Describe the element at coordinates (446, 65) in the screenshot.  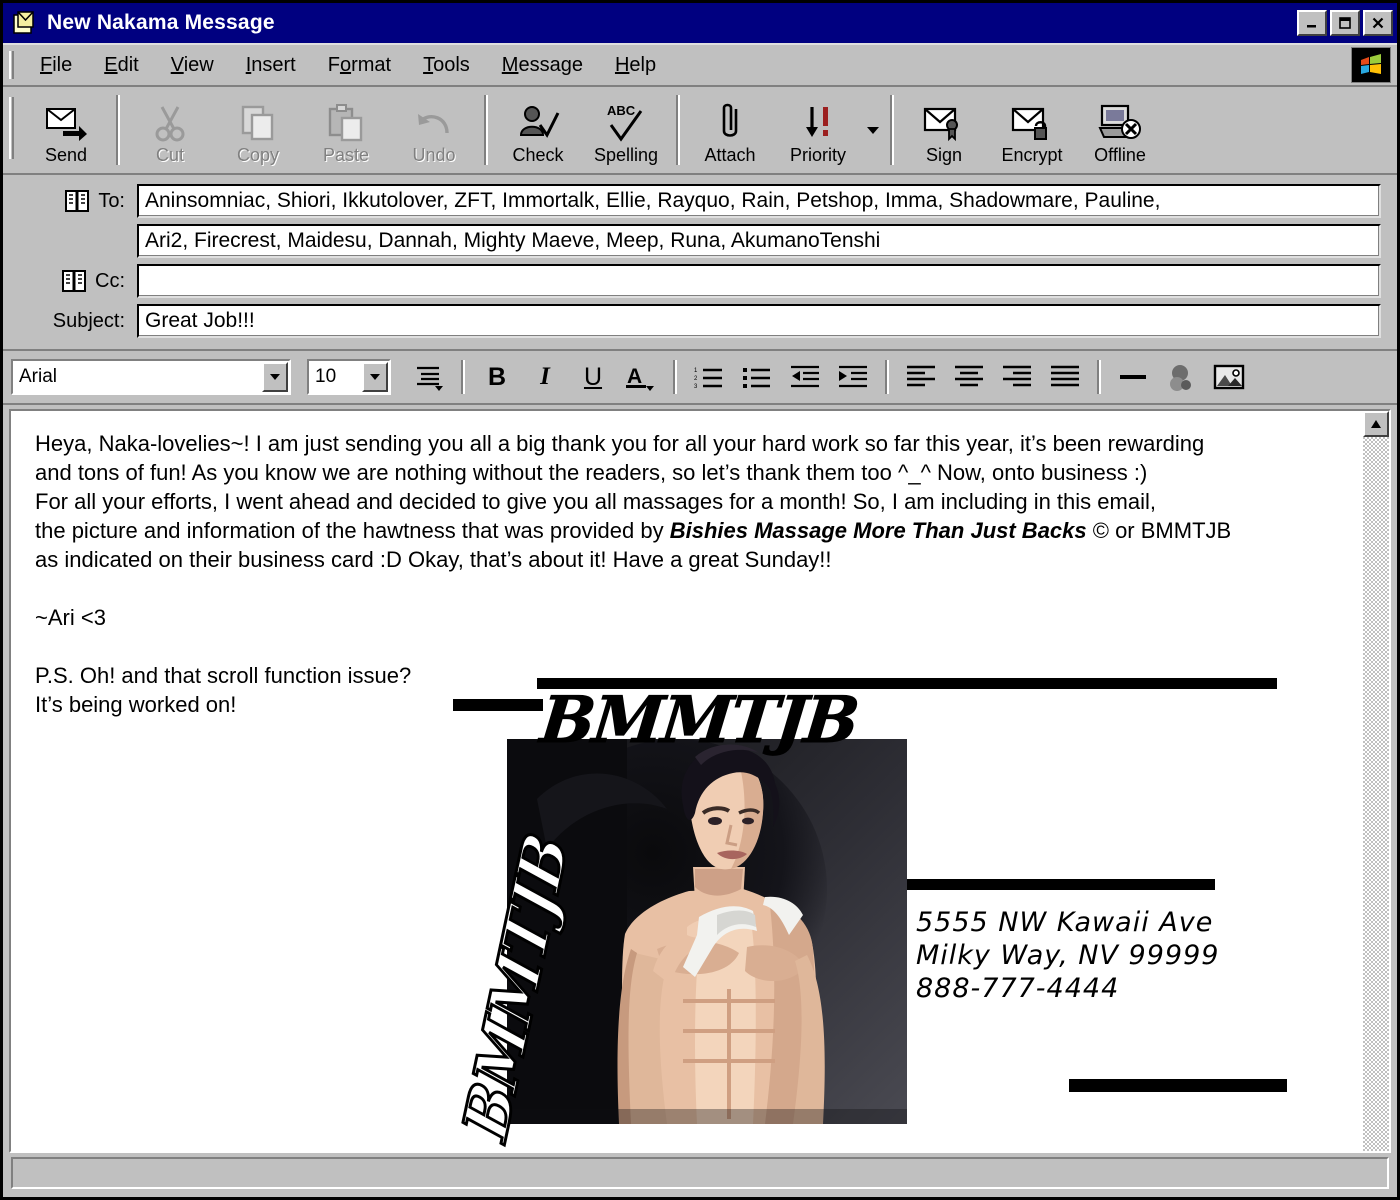
I see `menu-tools: Tools` at that location.